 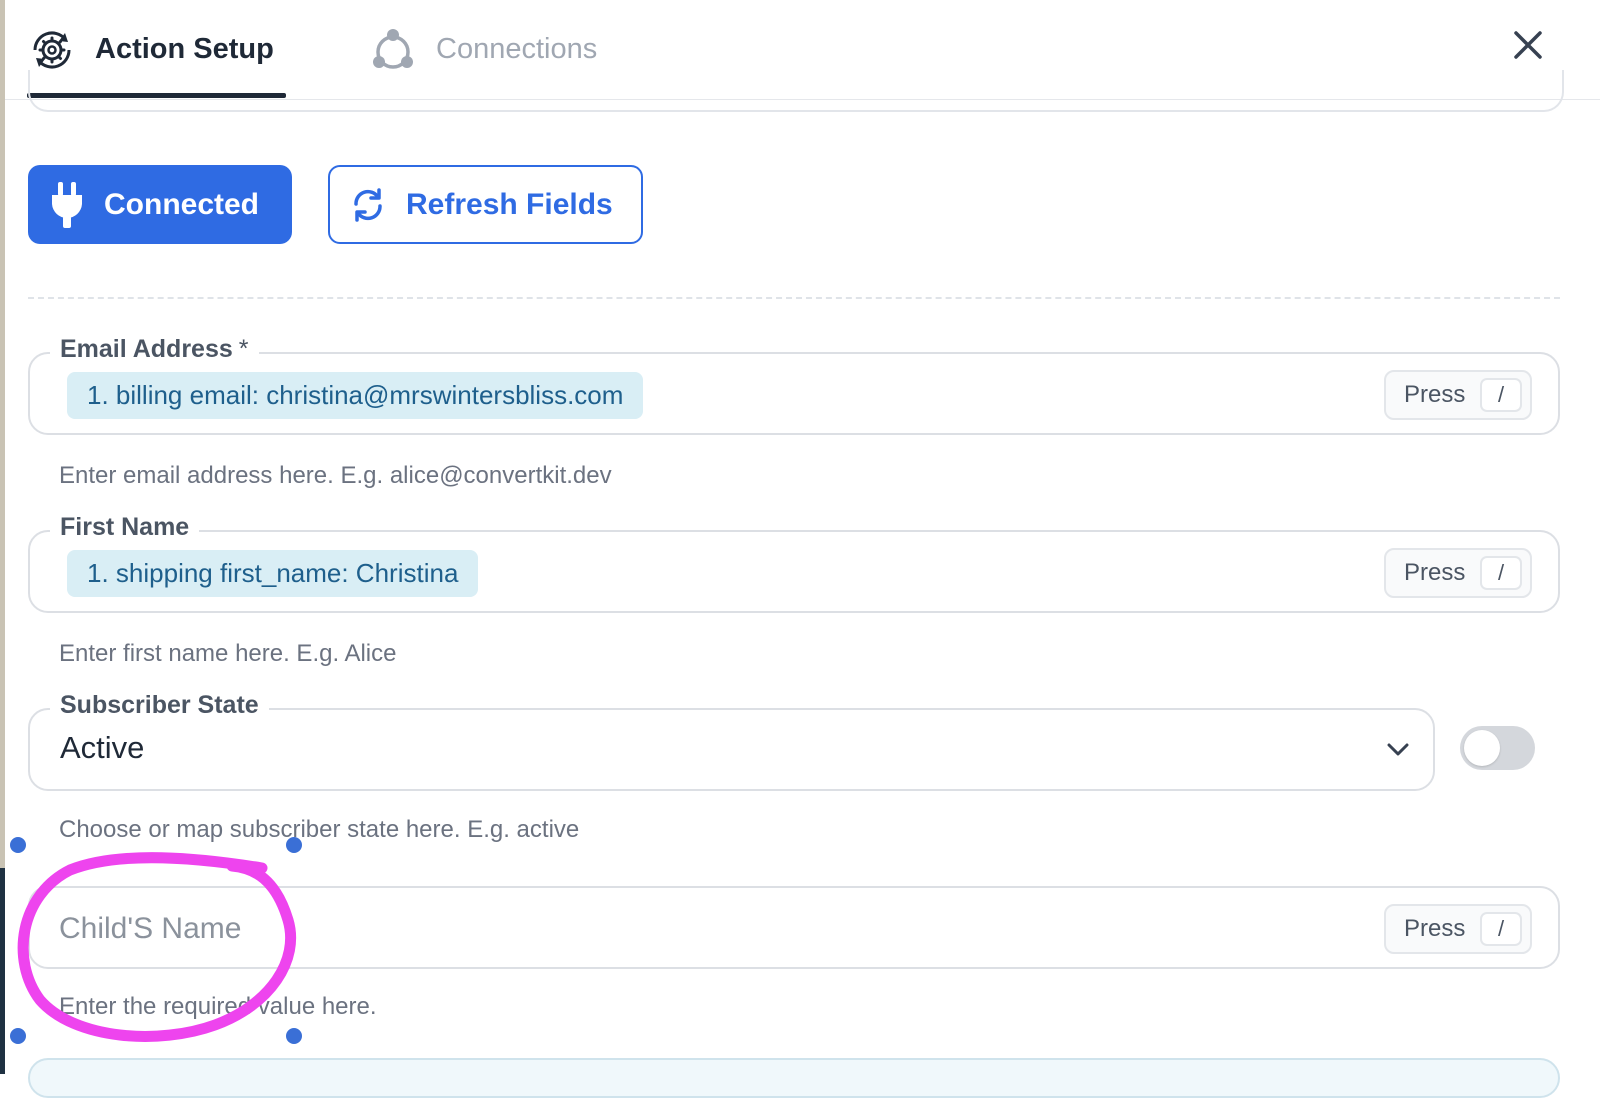 I want to click on child-name-field: Child'S Name Press /, so click(x=794, y=927).